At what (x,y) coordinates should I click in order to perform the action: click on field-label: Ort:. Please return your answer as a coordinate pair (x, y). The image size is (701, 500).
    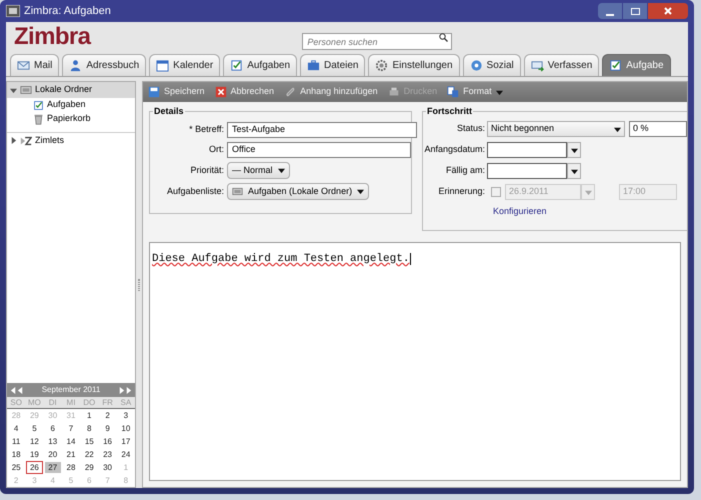
    Looking at the image, I should click on (216, 149).